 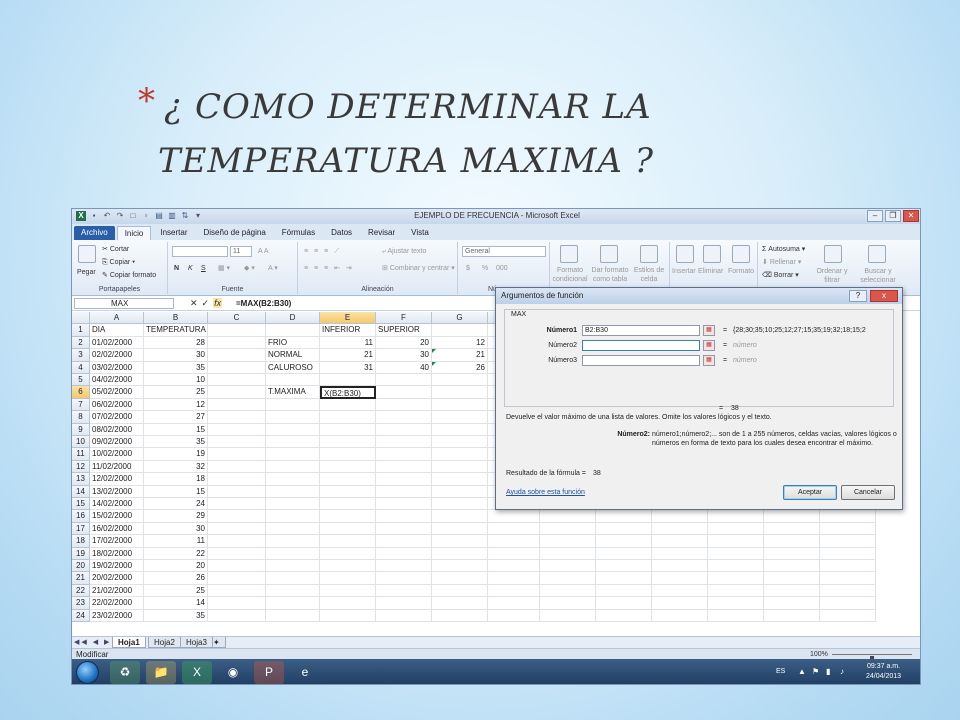 I want to click on copy-button: ⎘ Copiar ▾, so click(x=118, y=262).